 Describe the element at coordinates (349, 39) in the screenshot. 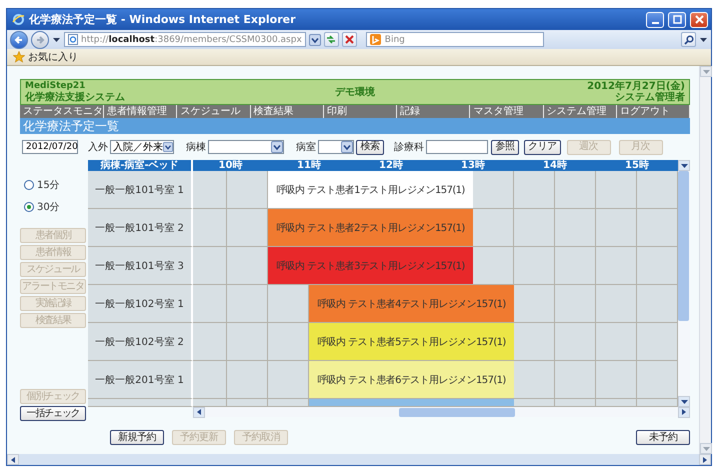

I see `stop-button` at that location.